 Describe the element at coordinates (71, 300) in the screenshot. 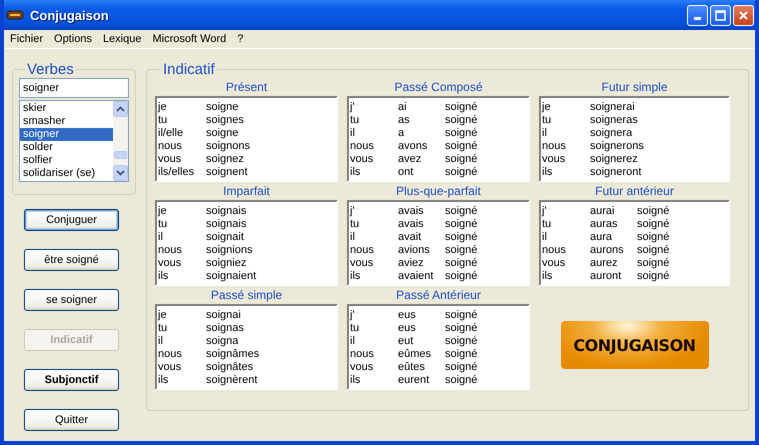

I see `action-button: se soigner` at that location.